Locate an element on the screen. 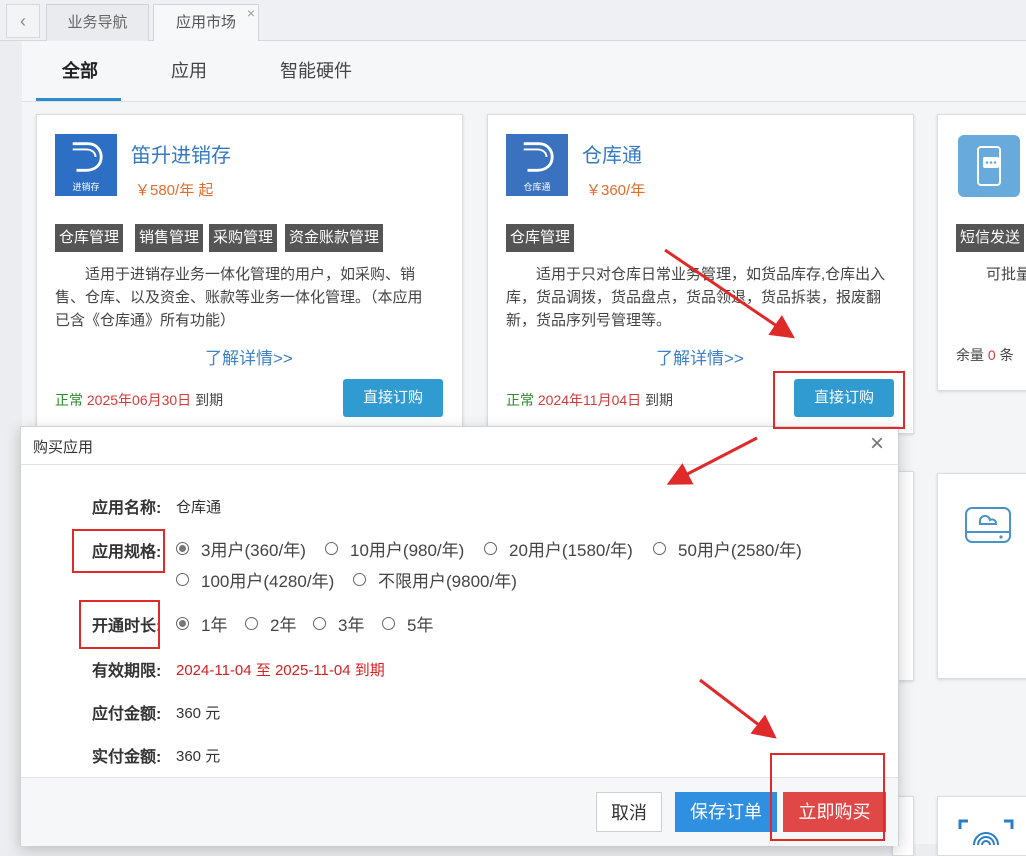 The width and height of the screenshot is (1026, 856). dialog-footer: 取消 保存订单 立即购买 is located at coordinates (459, 811).